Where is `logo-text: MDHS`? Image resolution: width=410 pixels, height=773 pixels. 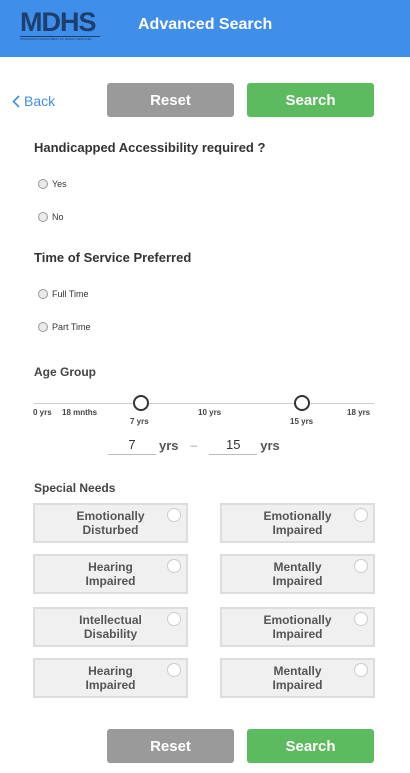 logo-text: MDHS is located at coordinates (58, 22).